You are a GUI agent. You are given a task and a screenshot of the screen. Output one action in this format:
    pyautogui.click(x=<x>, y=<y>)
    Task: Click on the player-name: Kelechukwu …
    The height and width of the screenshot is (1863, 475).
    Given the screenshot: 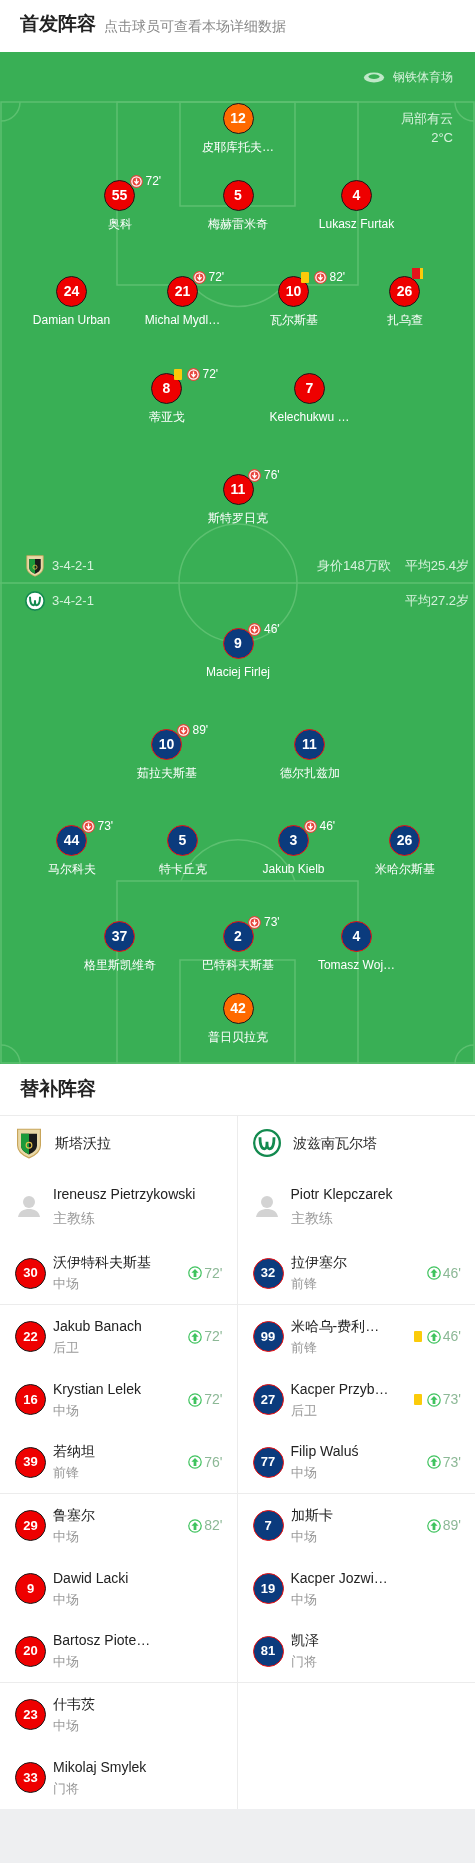 What is the action you would take?
    pyautogui.click(x=309, y=417)
    